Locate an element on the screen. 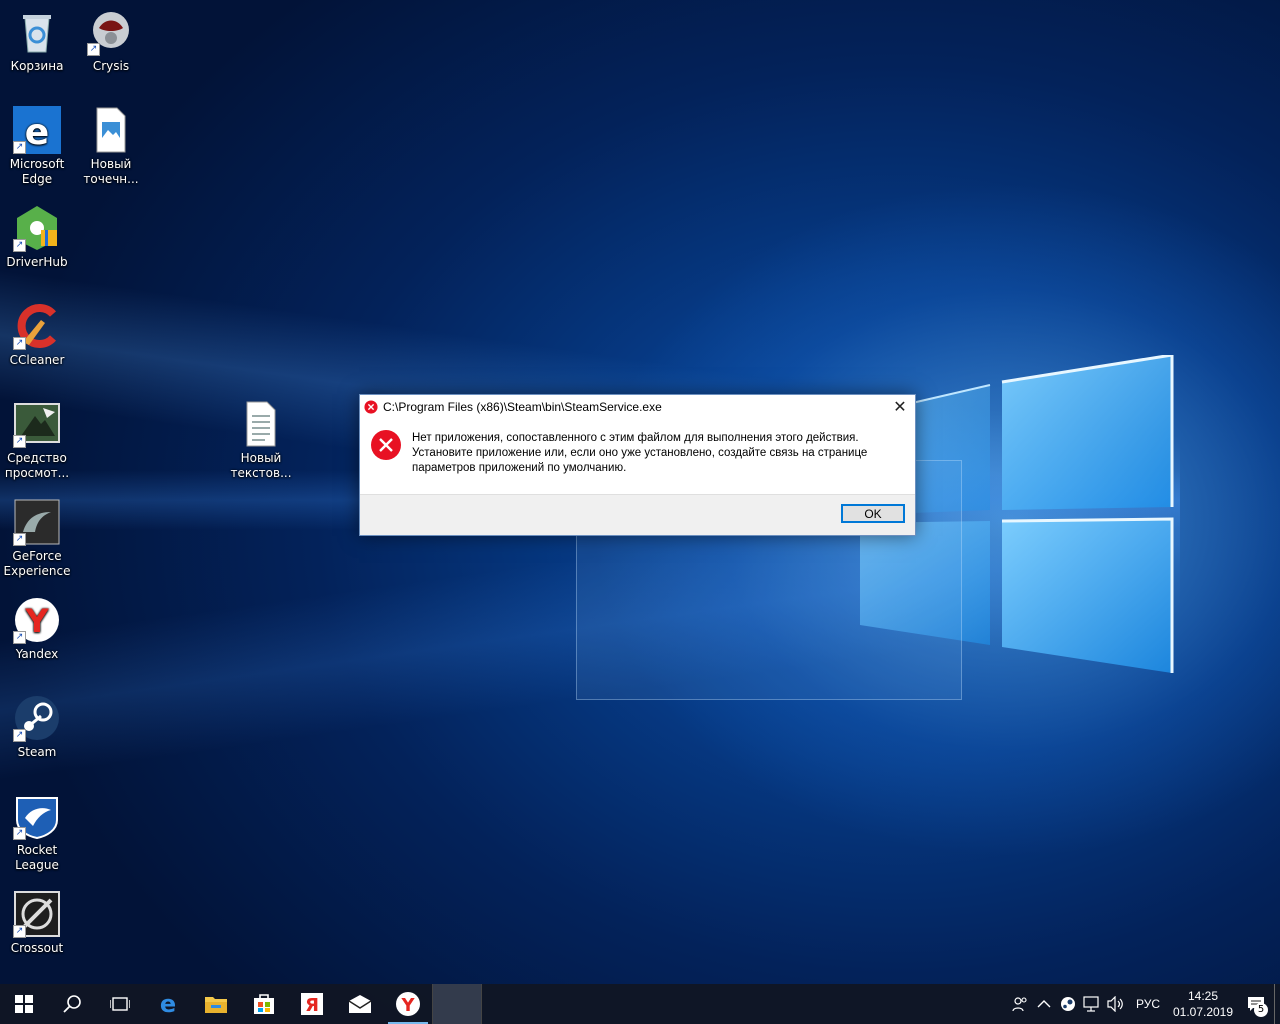  tray-steam is located at coordinates (1068, 1004).